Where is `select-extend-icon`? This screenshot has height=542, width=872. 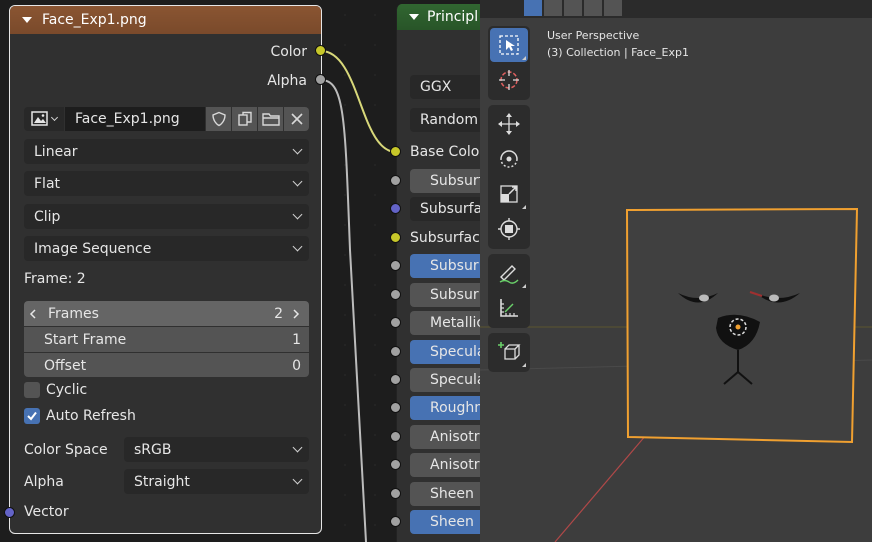
select-extend-icon is located at coordinates (553, 8).